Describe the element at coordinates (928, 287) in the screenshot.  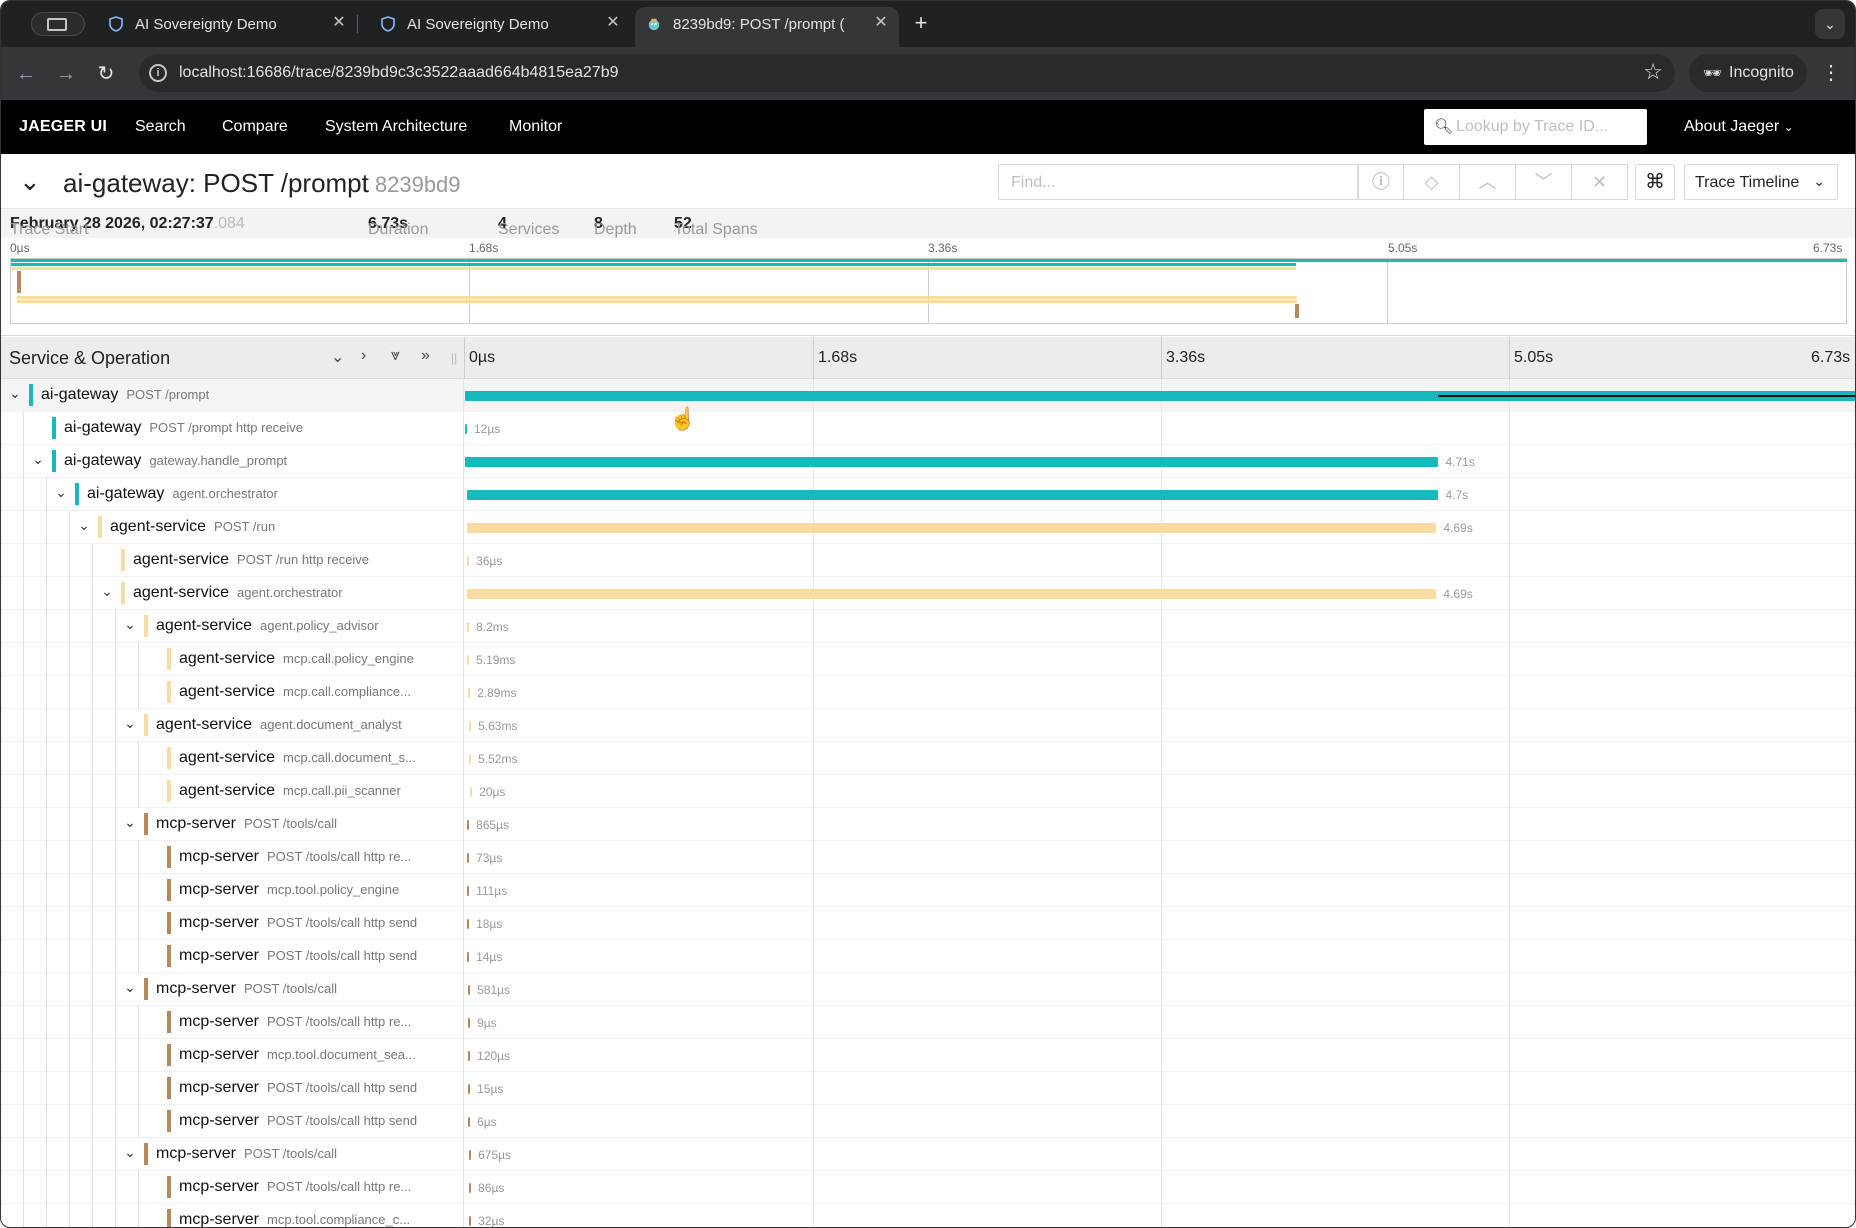
I see `trace-minimap: 0µs 1.68s 3.36s 5.05s 6.73s` at that location.